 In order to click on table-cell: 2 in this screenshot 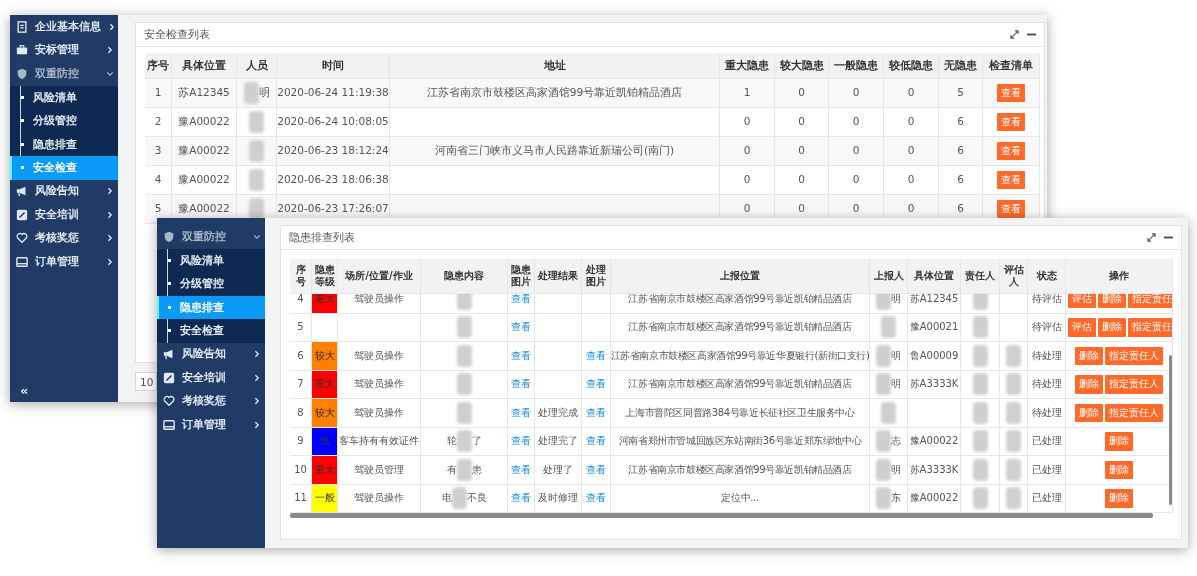, I will do `click(158, 122)`.